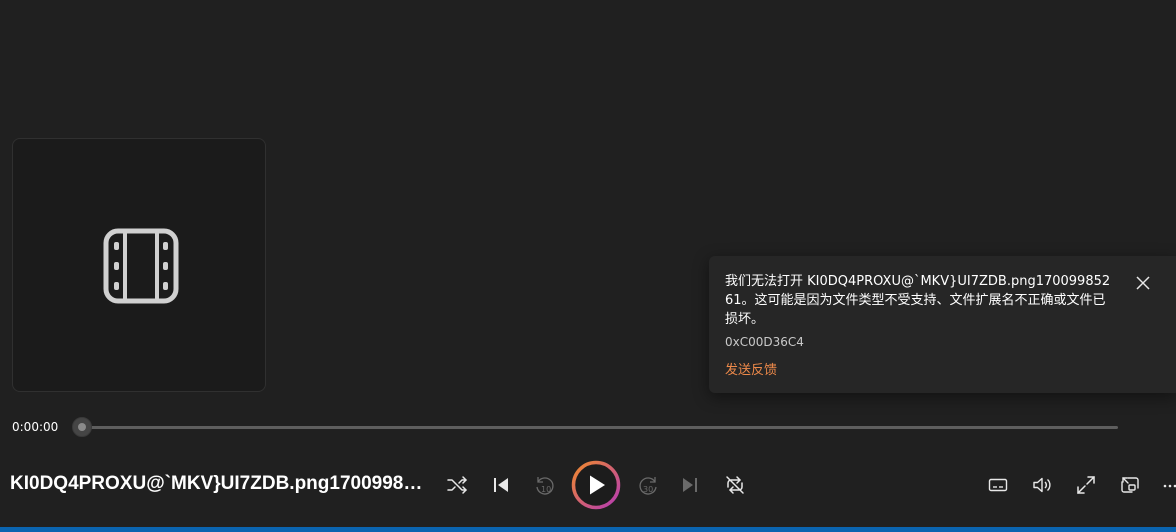 The width and height of the screenshot is (1176, 532). I want to click on close-icon, so click(1143, 283).